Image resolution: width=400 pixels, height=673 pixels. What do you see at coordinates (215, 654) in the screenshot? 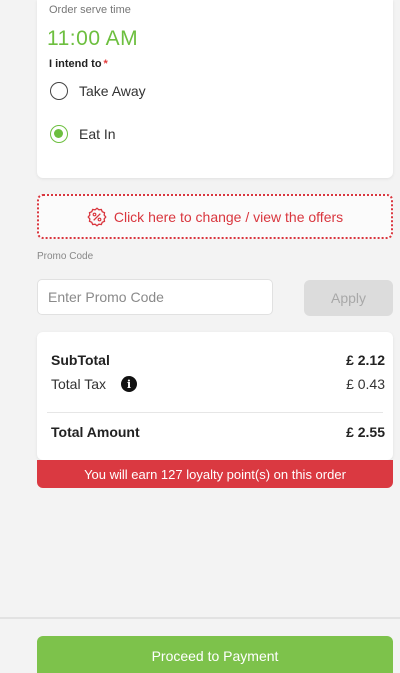
I see `proceed-to-payment-button: Proceed to Payment` at bounding box center [215, 654].